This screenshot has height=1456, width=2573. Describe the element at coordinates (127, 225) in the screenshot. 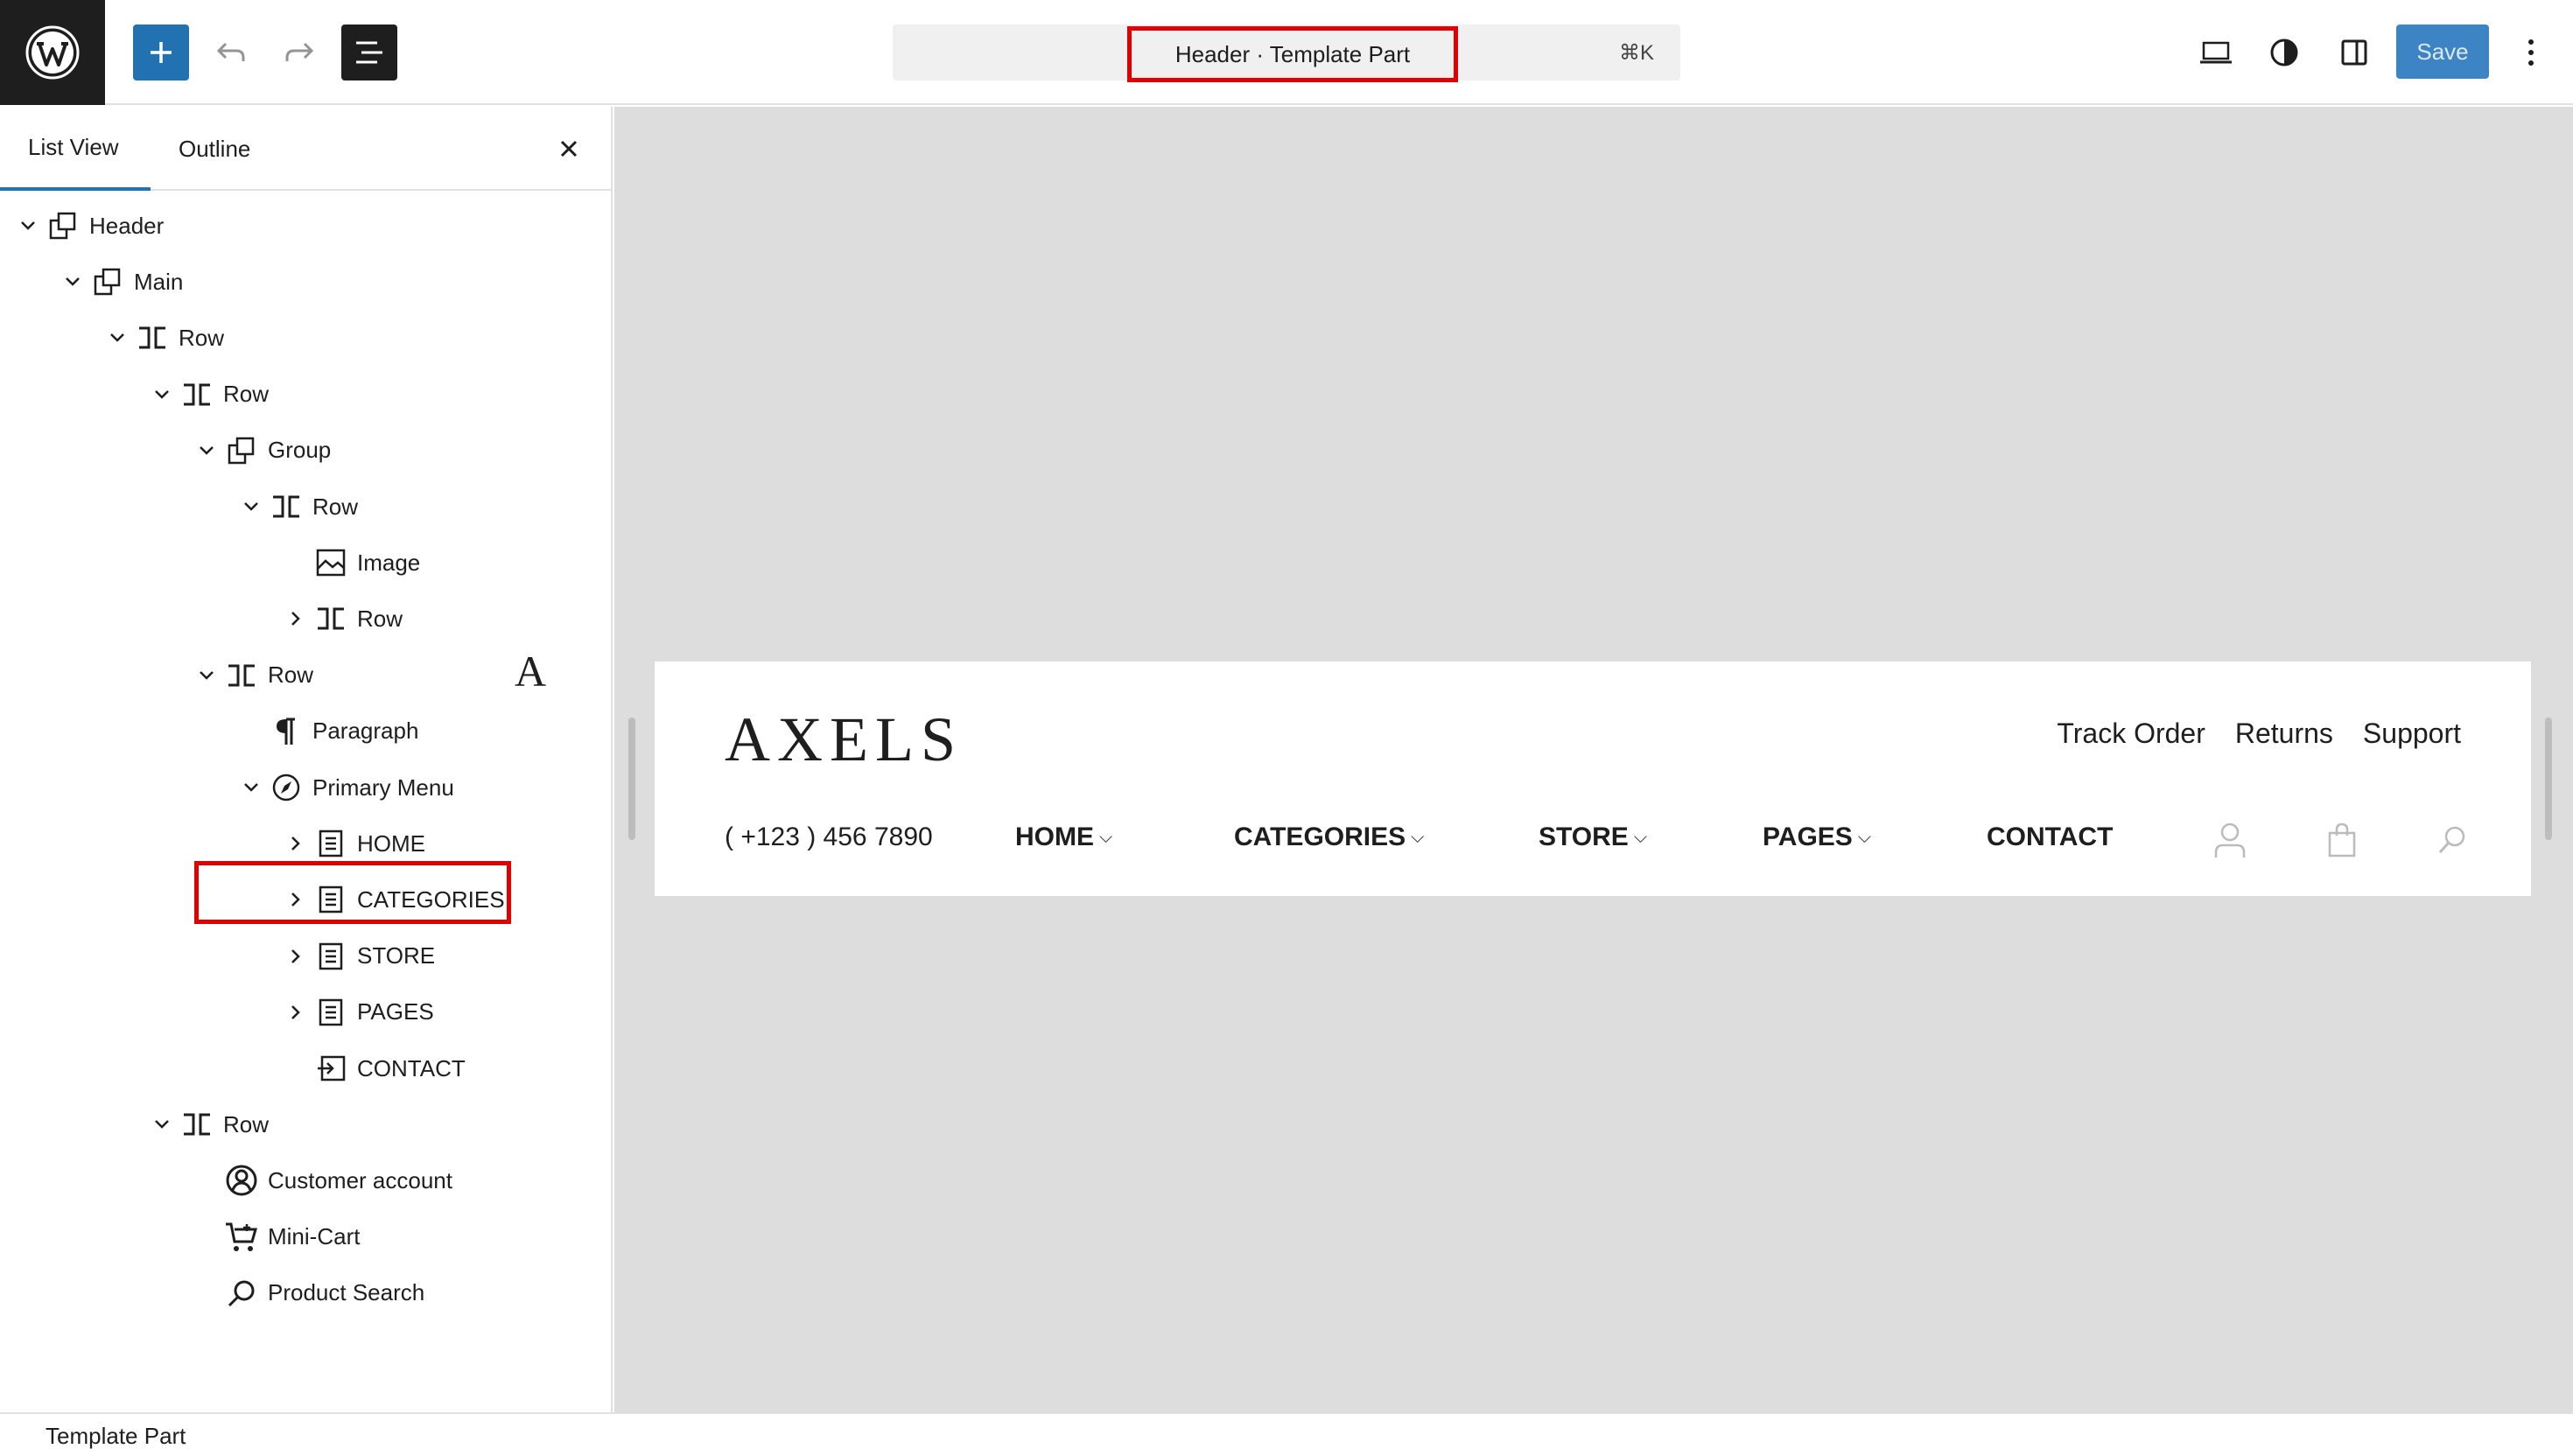

I see `tree-item-label: Header` at that location.